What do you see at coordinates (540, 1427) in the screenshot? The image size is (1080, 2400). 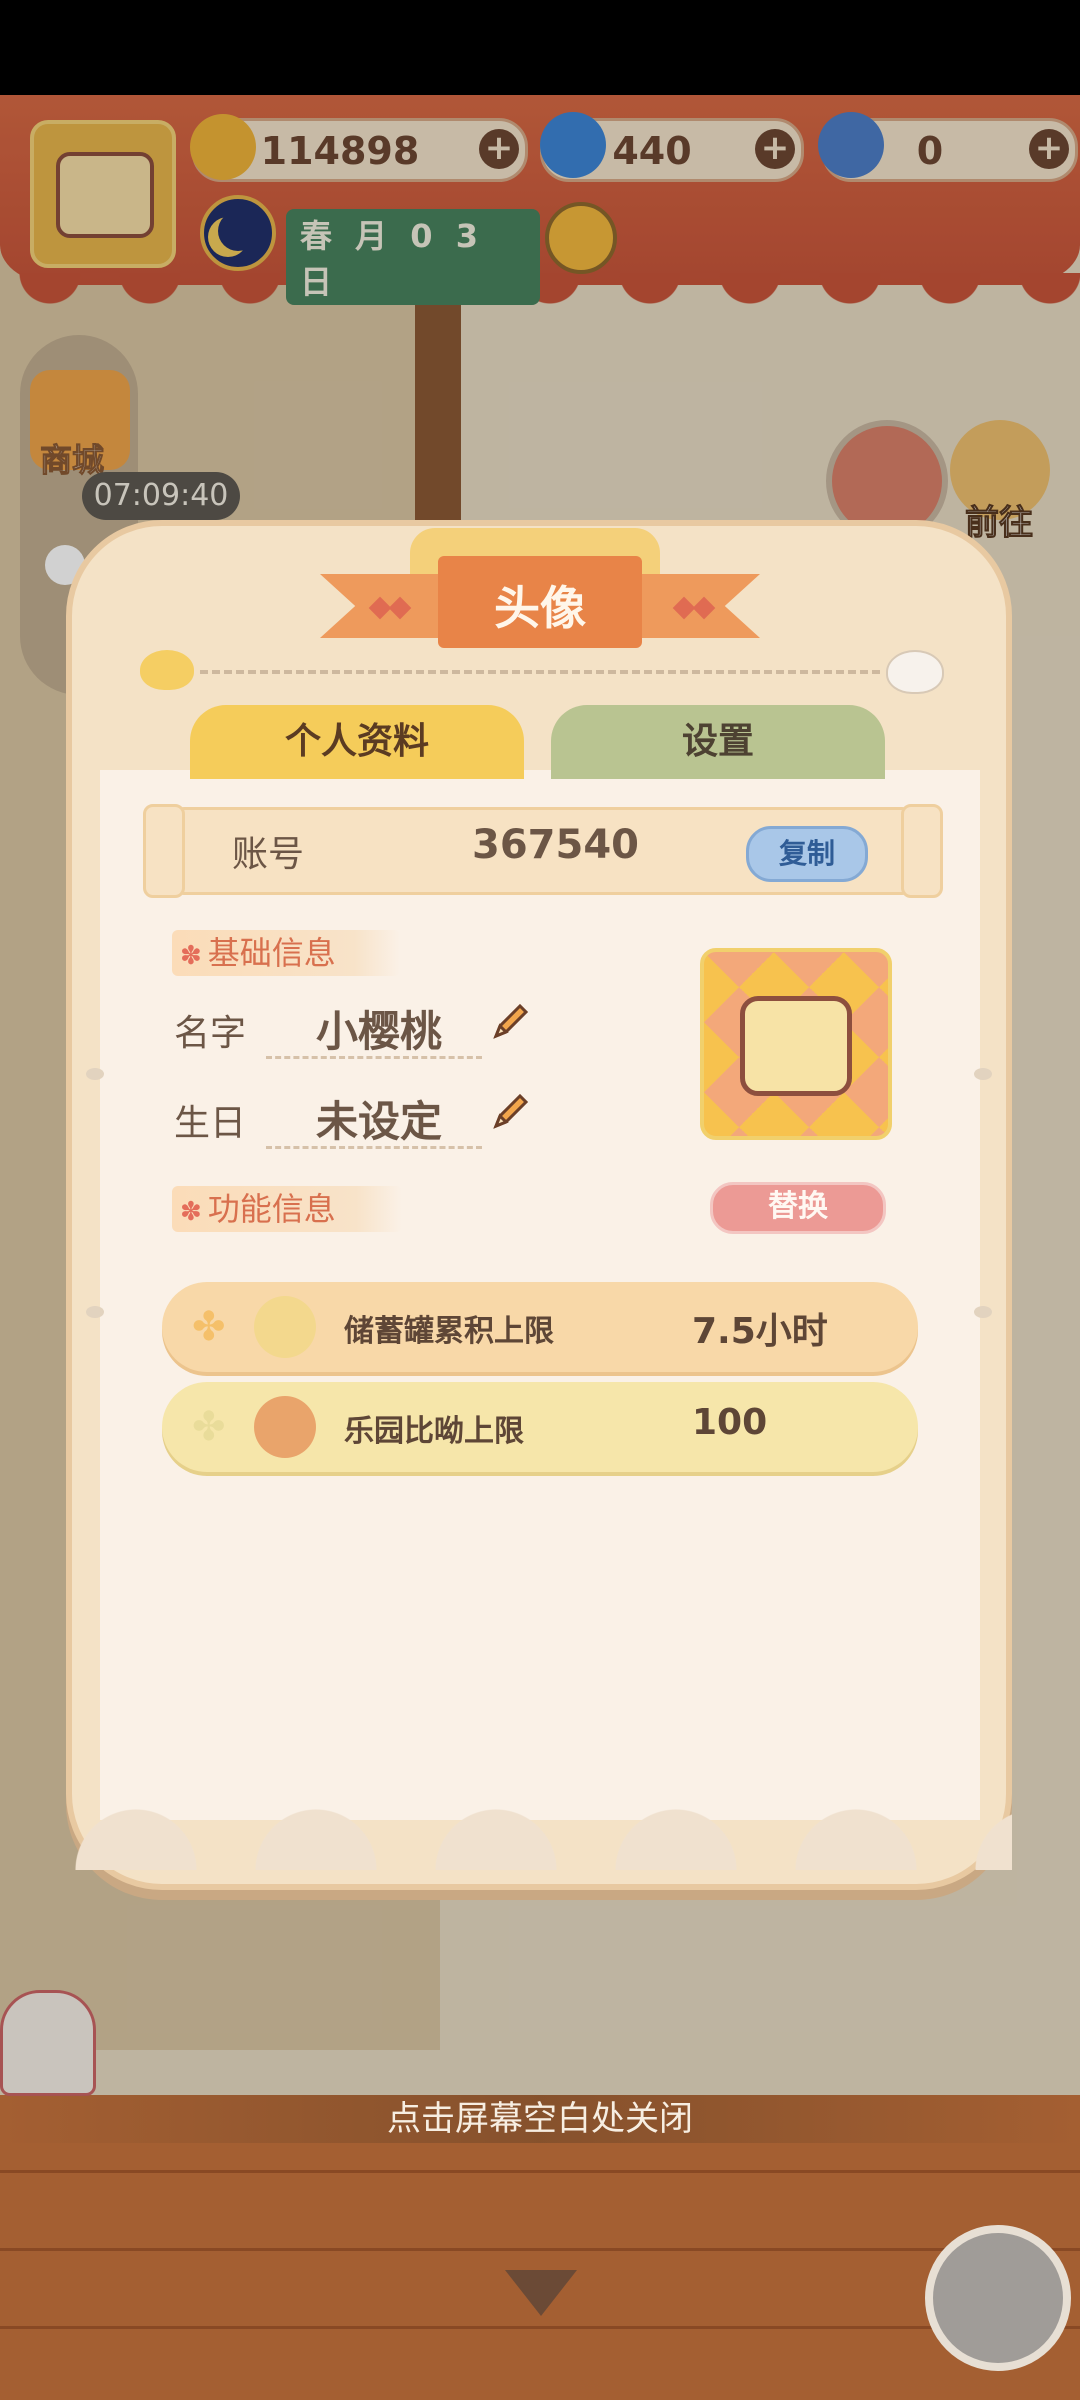 I see `feature-row-park: ✤ 乐园比呦上限 100` at bounding box center [540, 1427].